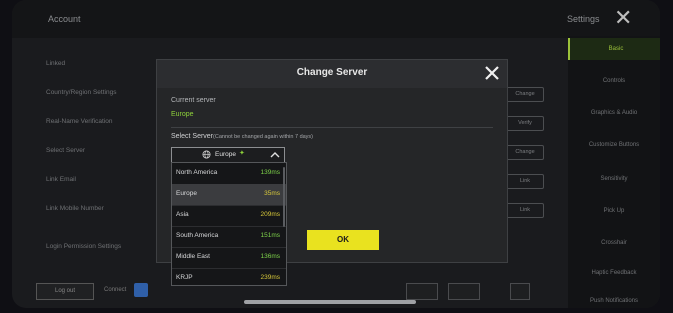 The width and height of the screenshot is (673, 313). What do you see at coordinates (284, 197) in the screenshot?
I see `dropdown-scrollbar` at bounding box center [284, 197].